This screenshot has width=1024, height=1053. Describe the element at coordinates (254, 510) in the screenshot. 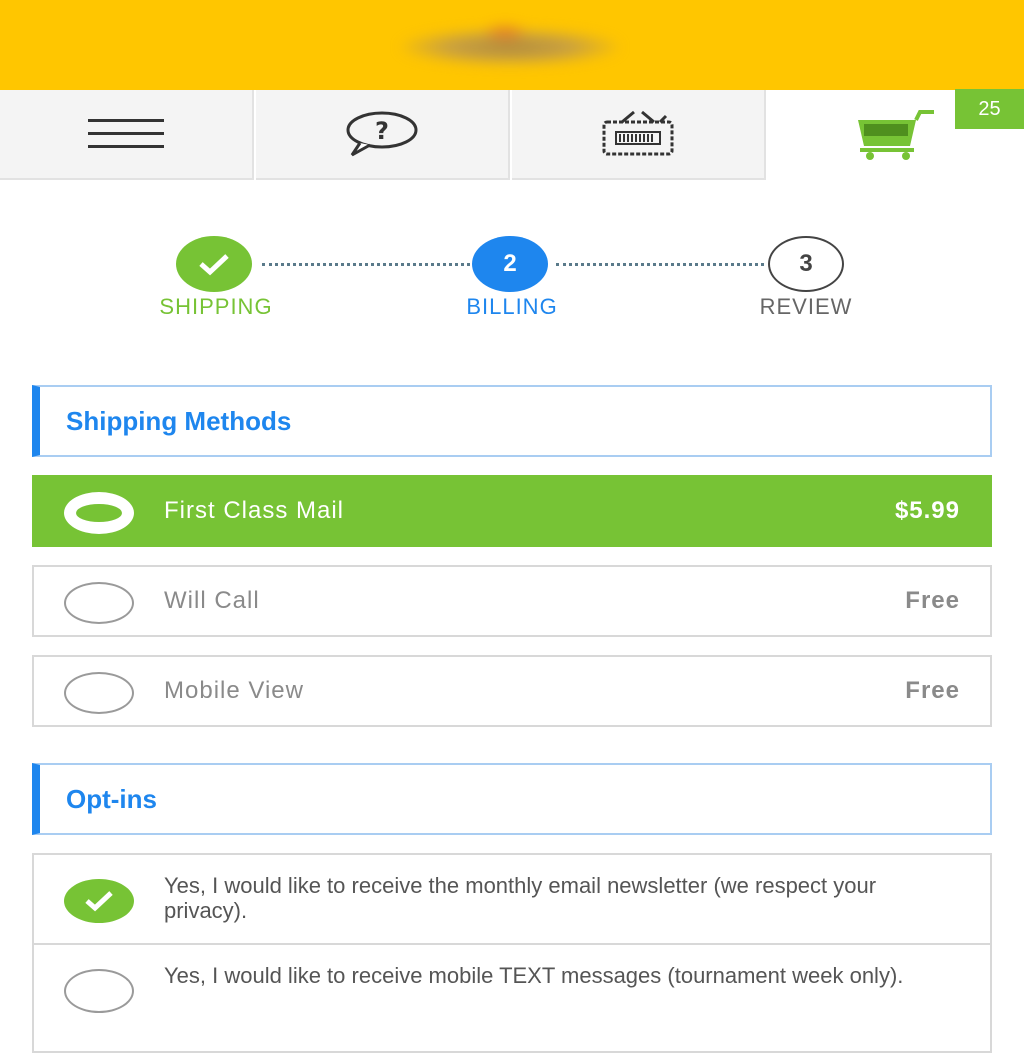

I see `shipping-option-label: First Class Mail` at that location.